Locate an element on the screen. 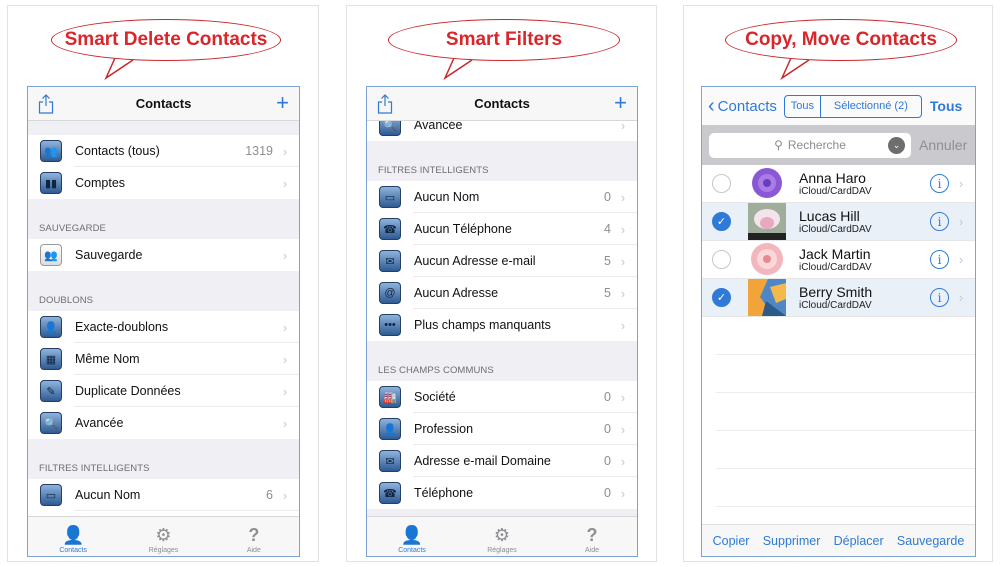 The width and height of the screenshot is (1000, 567). segment-all: Tous is located at coordinates (803, 106).